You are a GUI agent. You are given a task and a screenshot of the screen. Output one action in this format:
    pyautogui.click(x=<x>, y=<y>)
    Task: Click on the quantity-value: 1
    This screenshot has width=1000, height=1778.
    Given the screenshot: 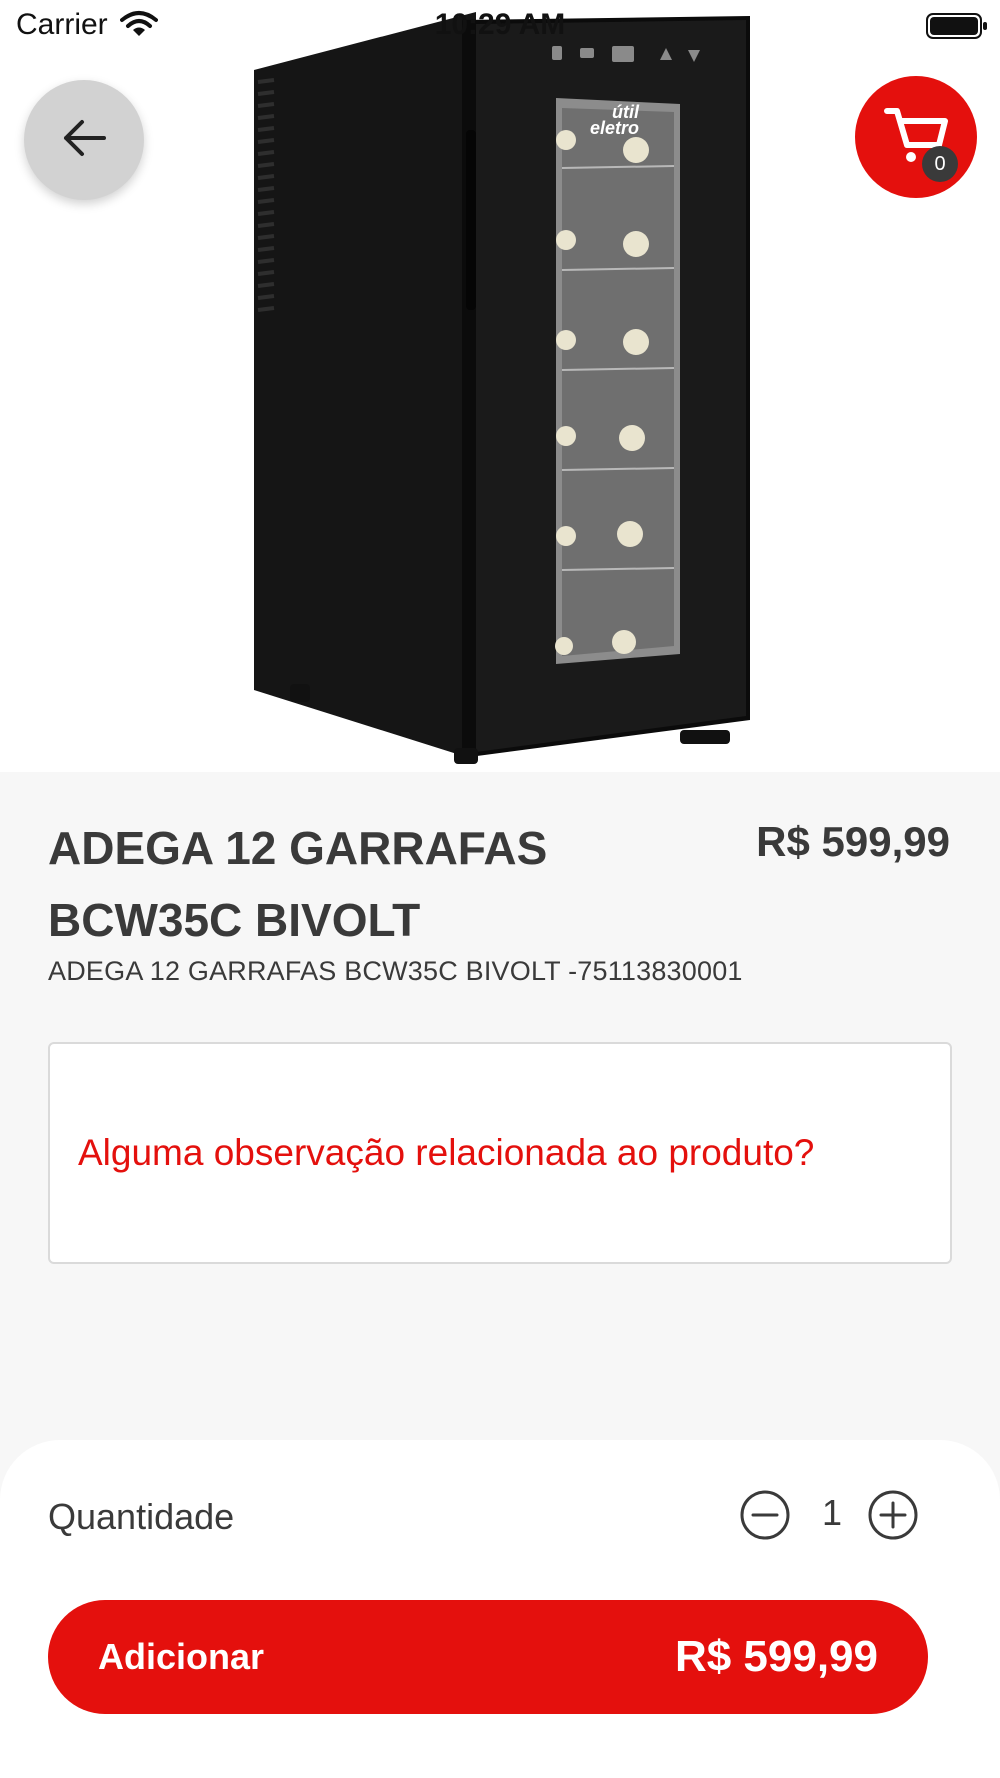 What is the action you would take?
    pyautogui.click(x=832, y=1512)
    